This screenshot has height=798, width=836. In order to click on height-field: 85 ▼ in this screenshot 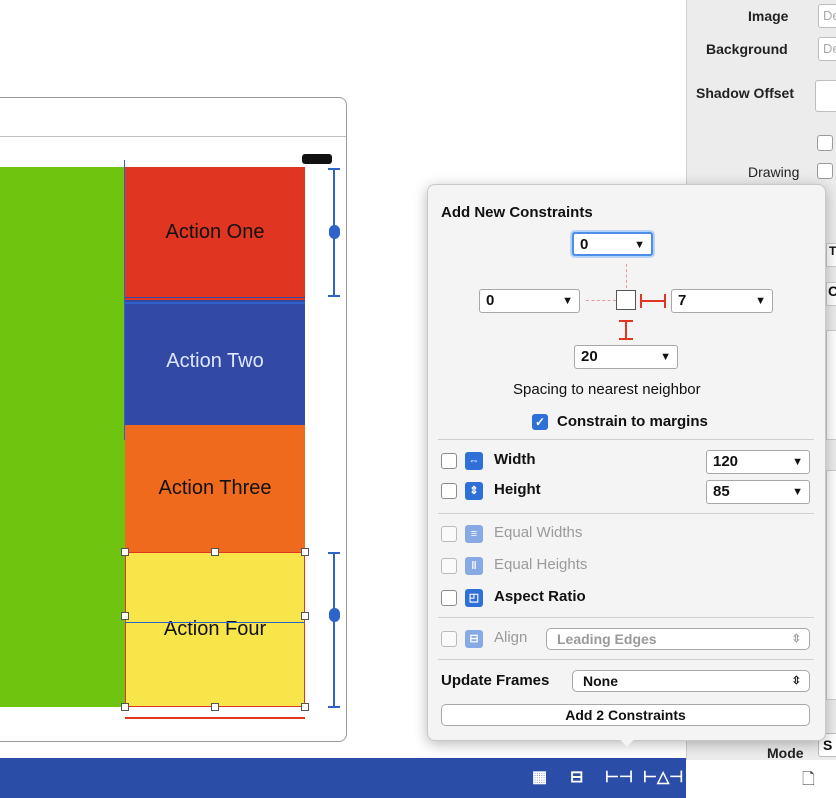, I will do `click(758, 492)`.